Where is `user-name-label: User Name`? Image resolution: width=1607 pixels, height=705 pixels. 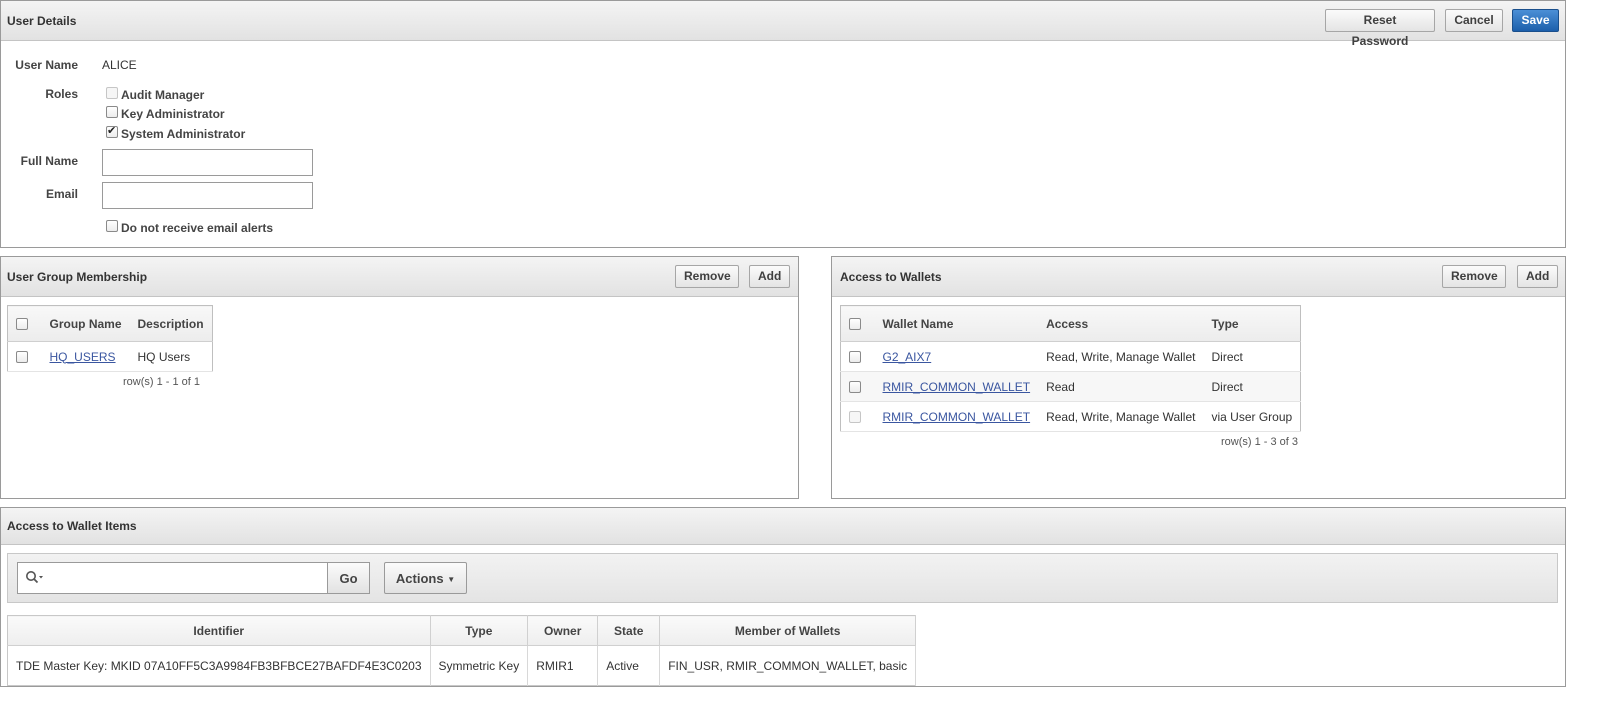
user-name-label: User Name is located at coordinates (46, 65).